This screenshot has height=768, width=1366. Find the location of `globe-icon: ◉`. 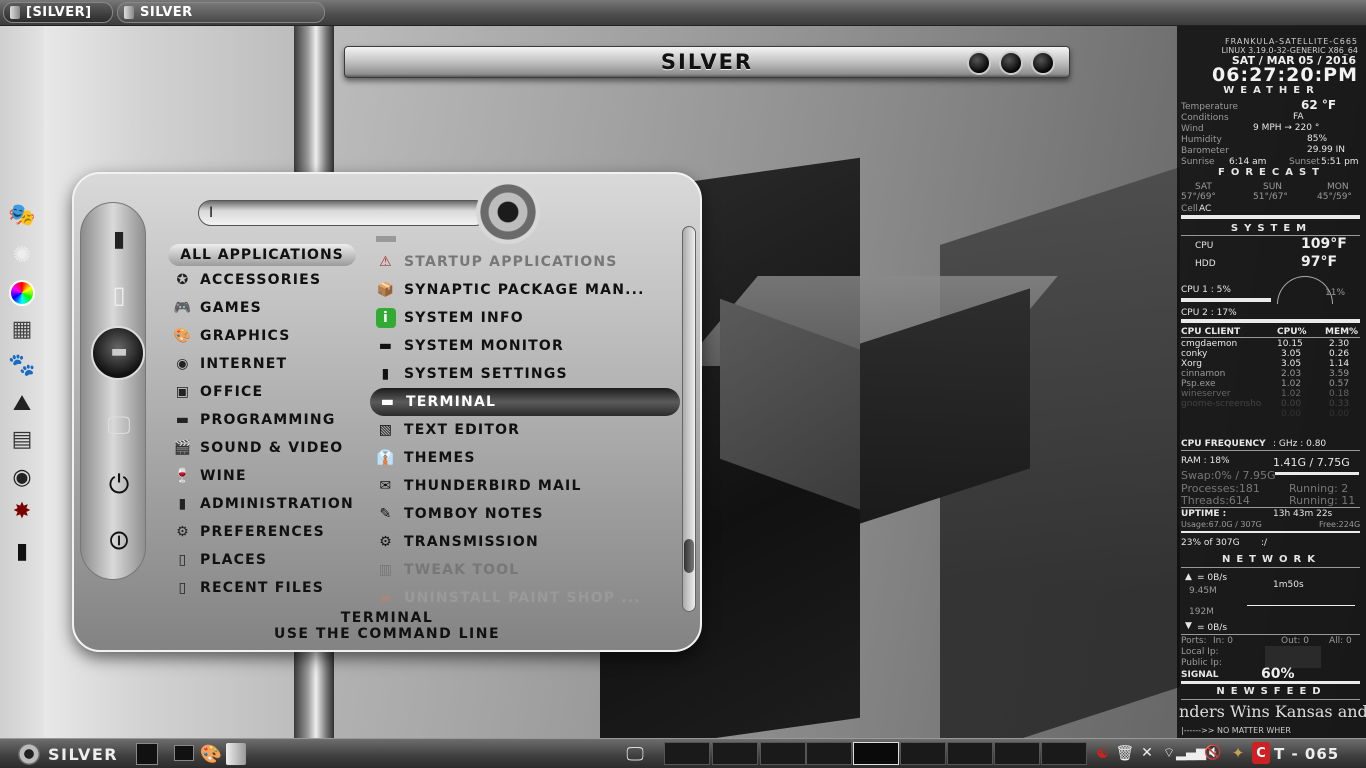

globe-icon: ◉ is located at coordinates (183, 364).